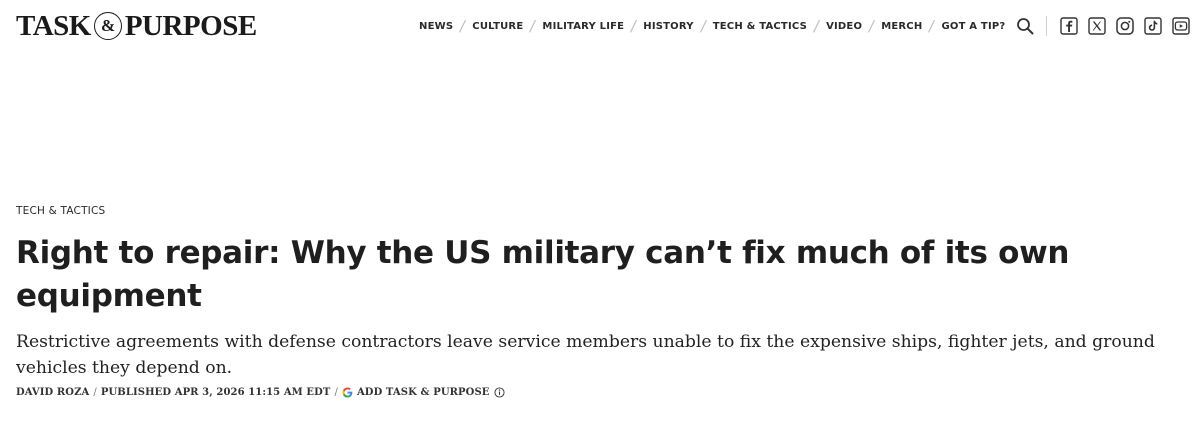  Describe the element at coordinates (1046, 26) in the screenshot. I see `header-divider` at that location.